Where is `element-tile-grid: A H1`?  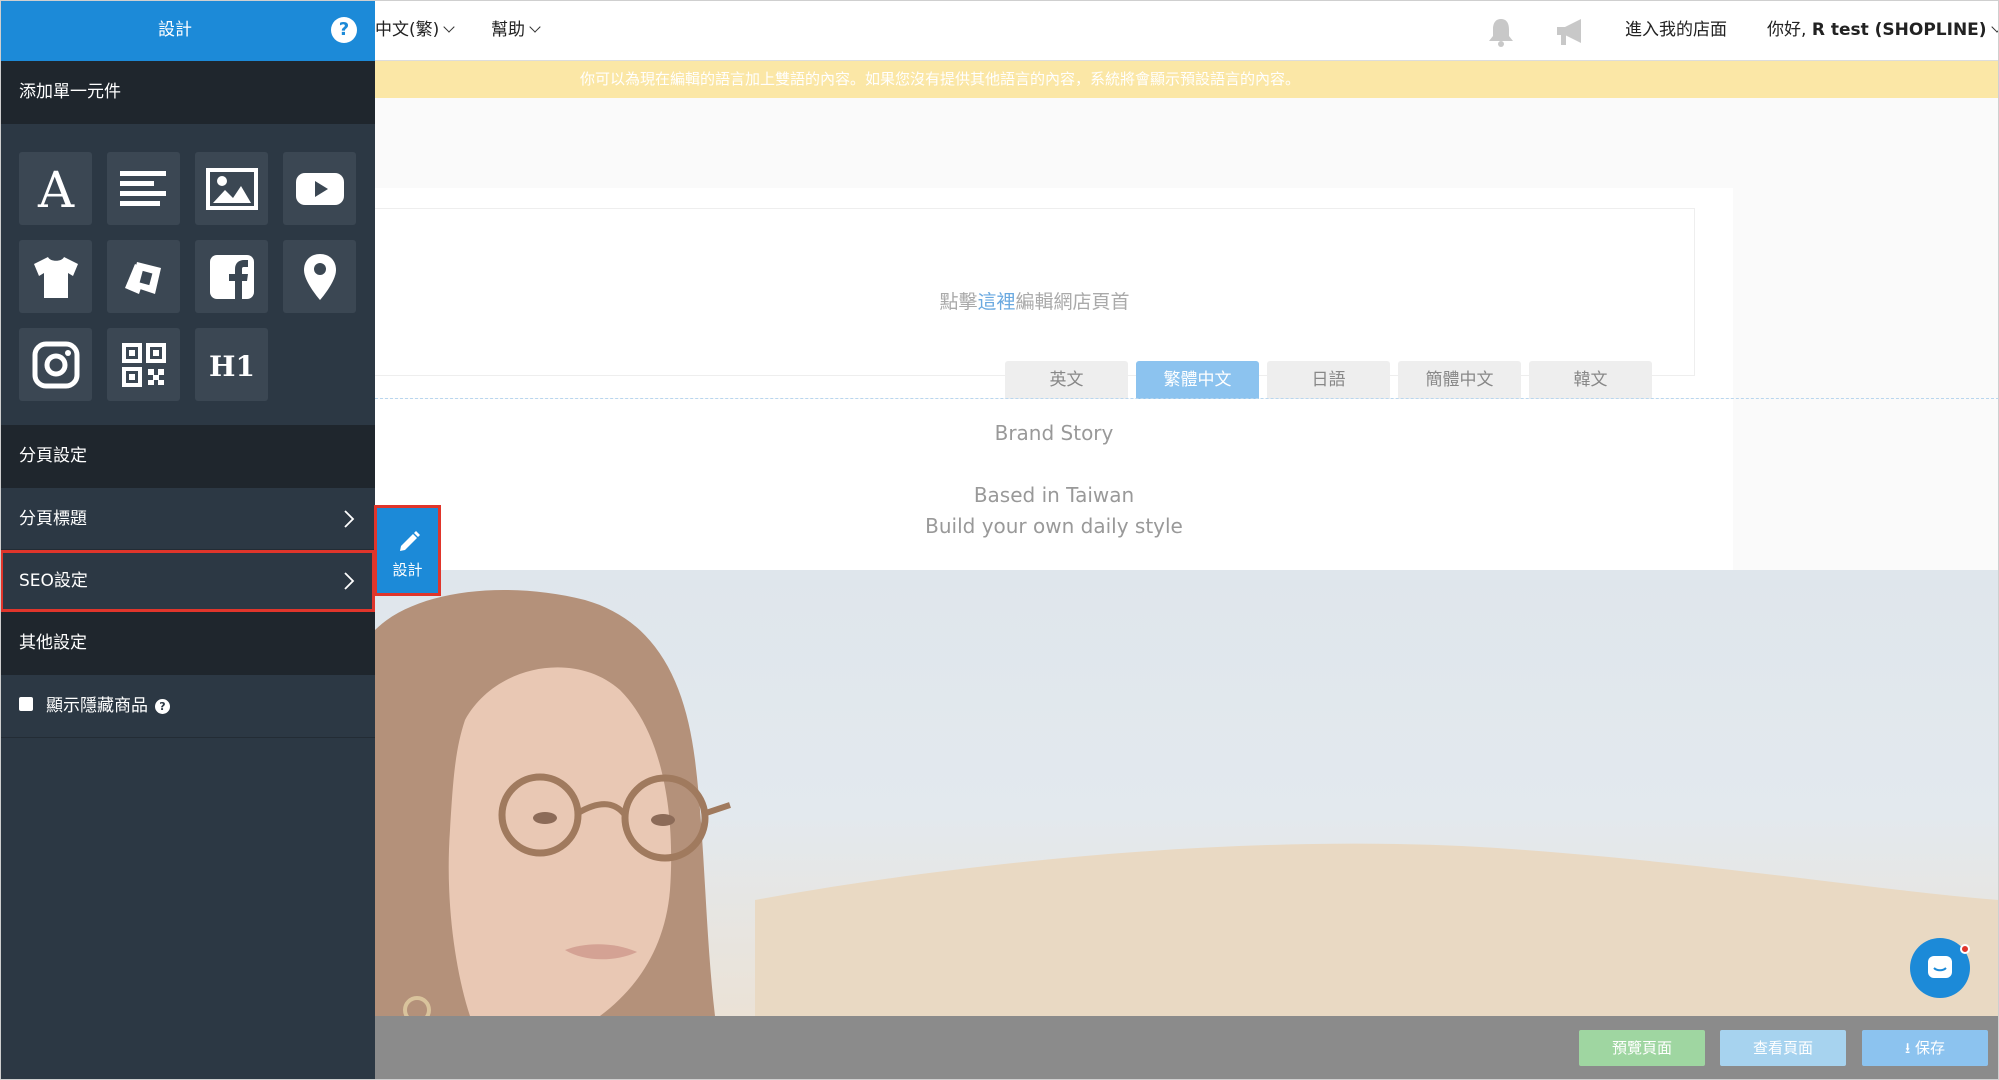
element-tile-grid: A H1 is located at coordinates (187, 274).